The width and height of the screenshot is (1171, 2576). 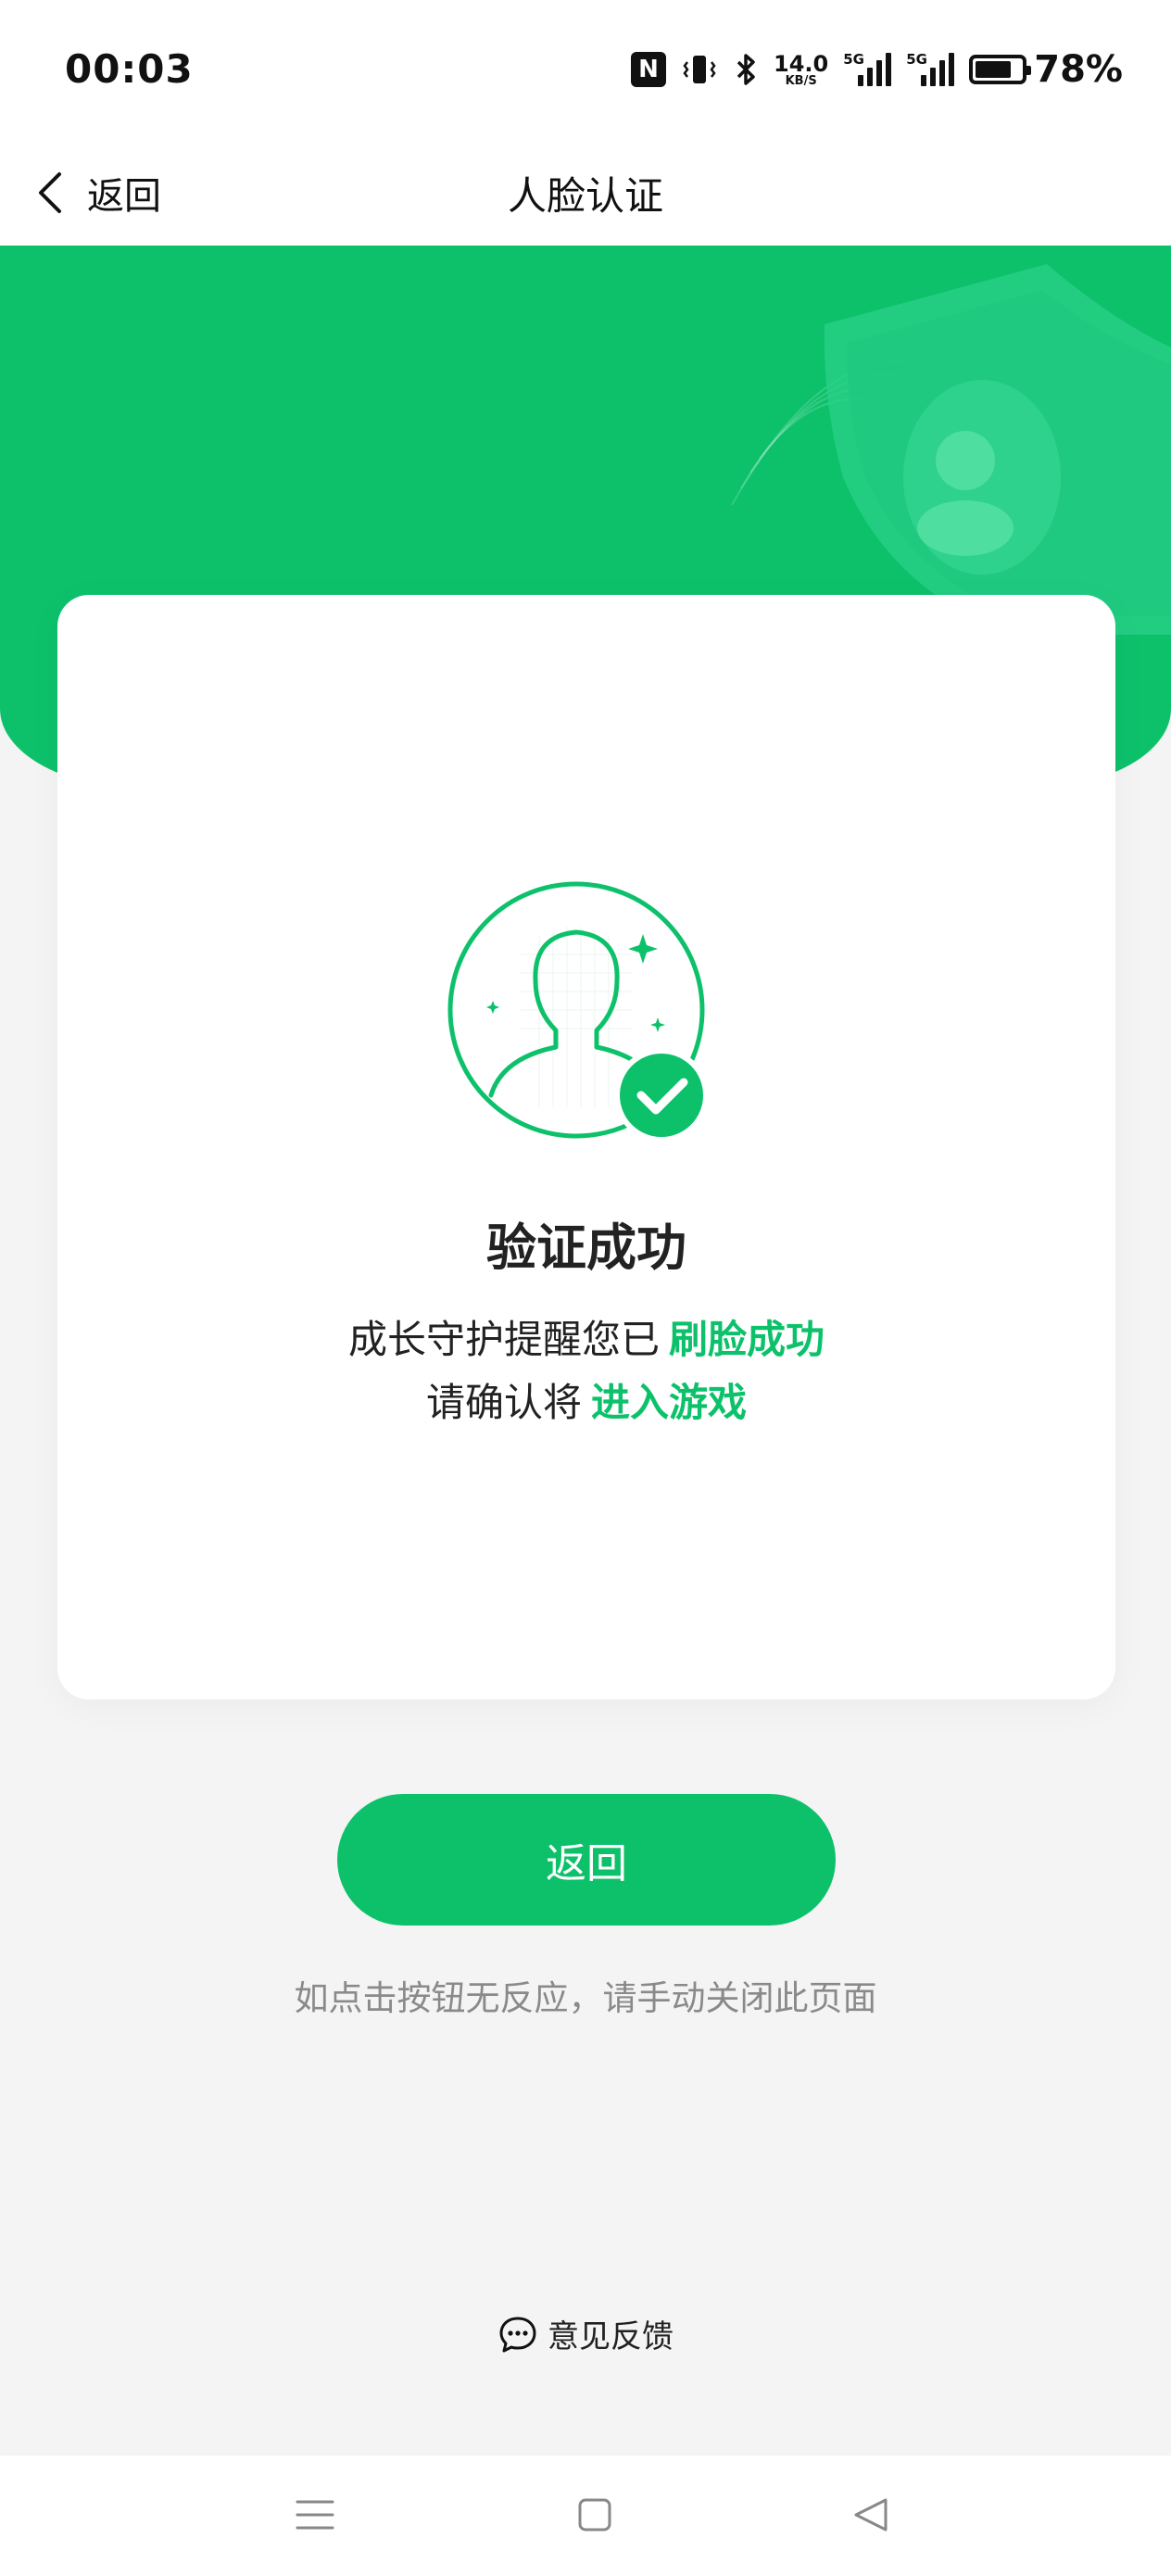 What do you see at coordinates (504, 1402) in the screenshot?
I see `result-message-line2-text: 请确认将` at bounding box center [504, 1402].